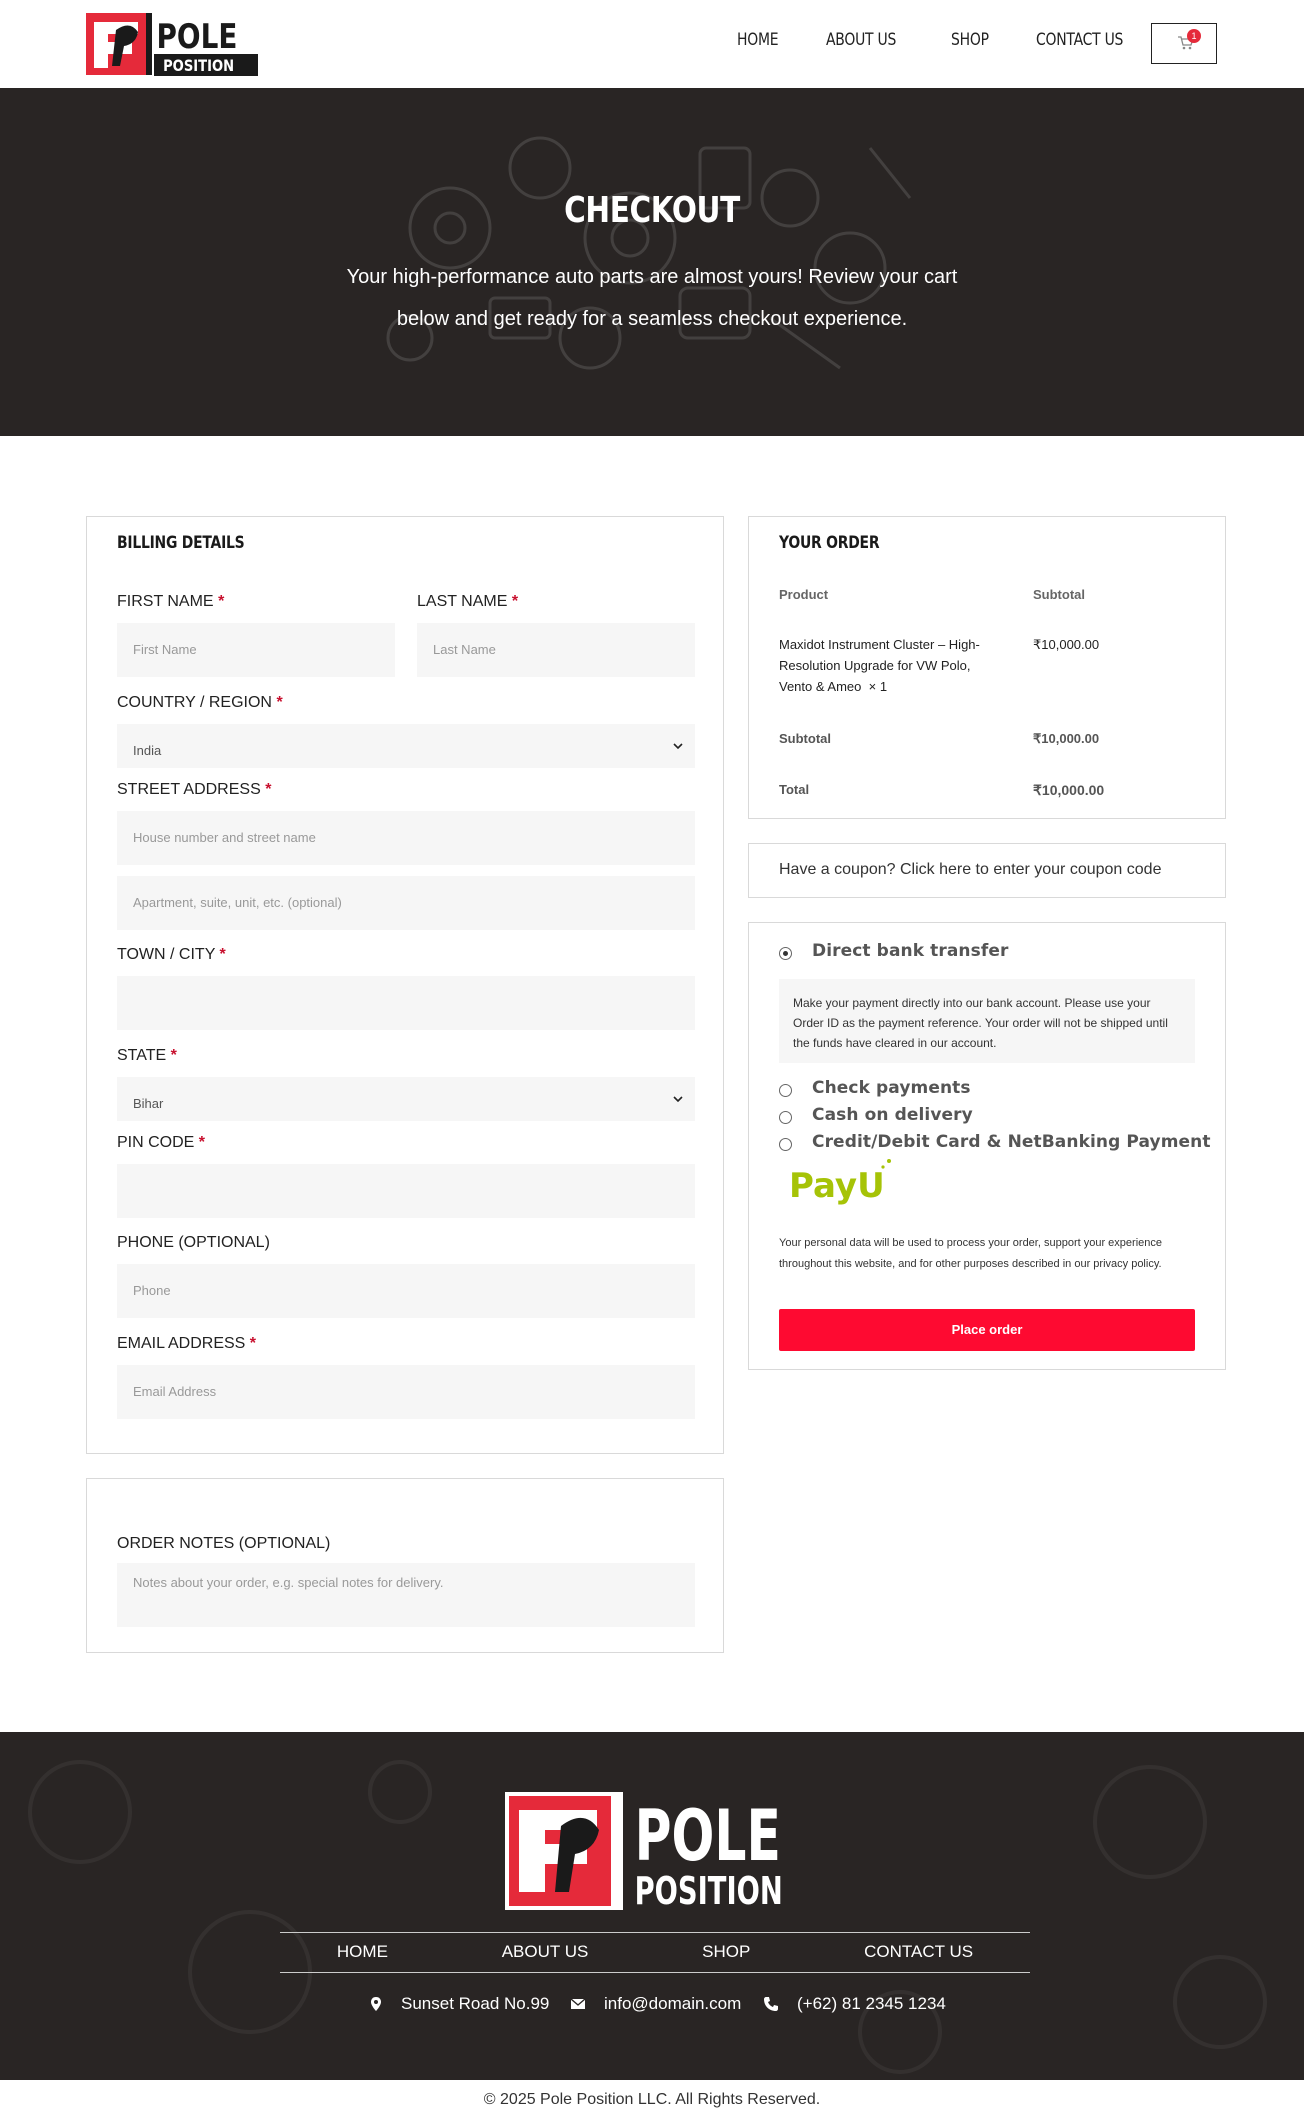 The image size is (1304, 2125). I want to click on nav-shop: SHOP, so click(970, 40).